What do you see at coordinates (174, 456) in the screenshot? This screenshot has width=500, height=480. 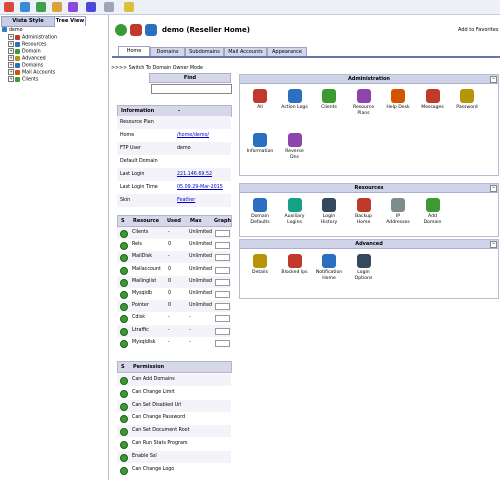 I see `permission-row: Enable Ssl` at bounding box center [174, 456].